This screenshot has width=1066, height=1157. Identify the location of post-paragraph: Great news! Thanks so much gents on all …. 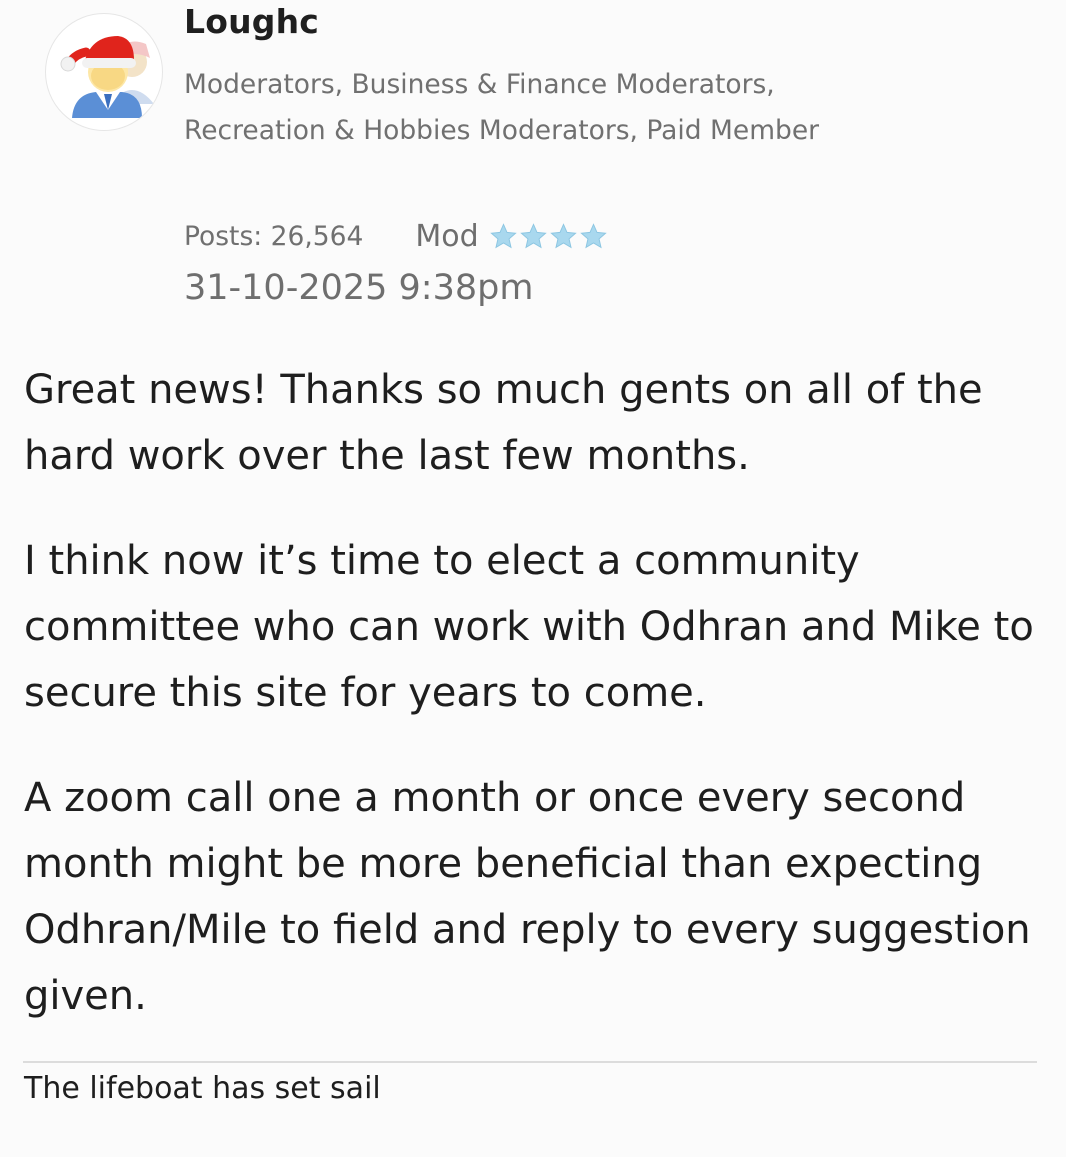
(503, 423).